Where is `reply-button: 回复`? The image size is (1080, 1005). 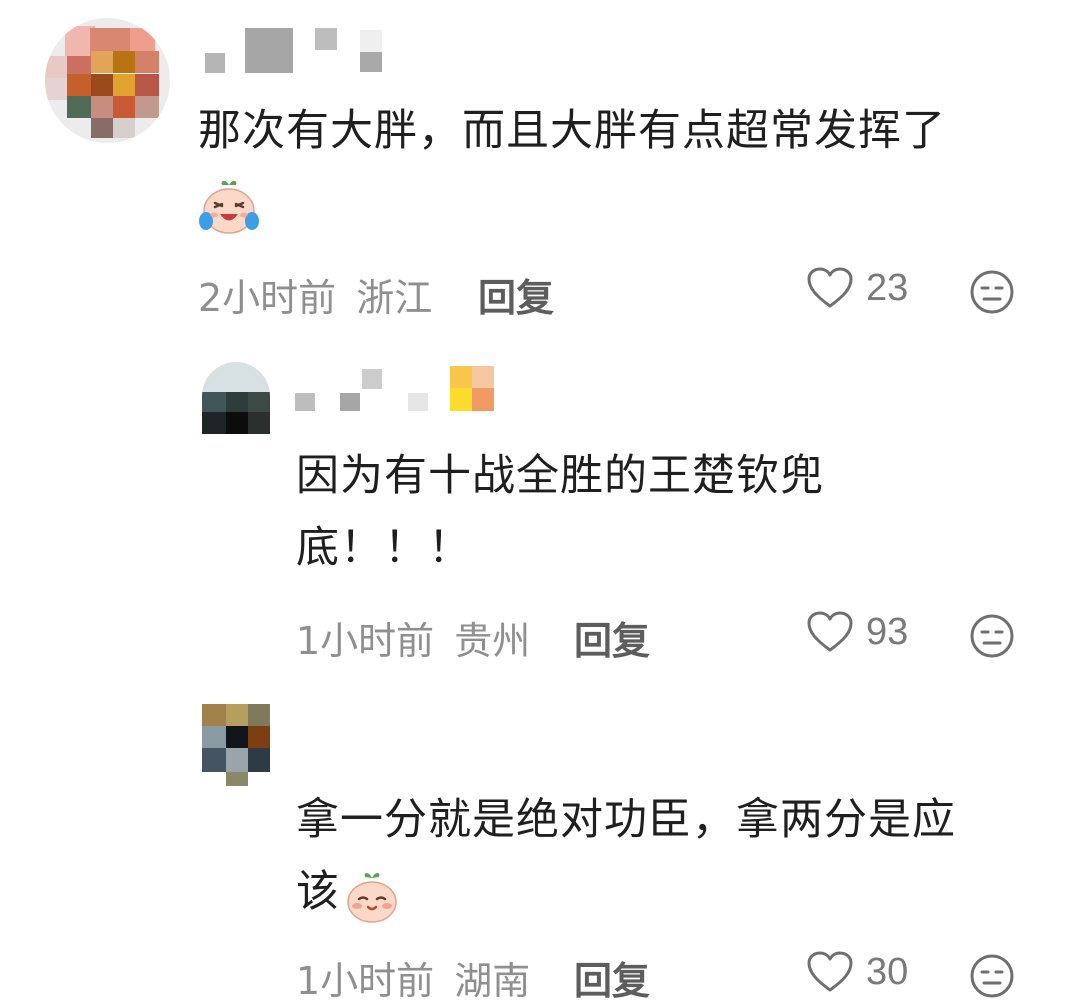
reply-button: 回复 is located at coordinates (612, 977).